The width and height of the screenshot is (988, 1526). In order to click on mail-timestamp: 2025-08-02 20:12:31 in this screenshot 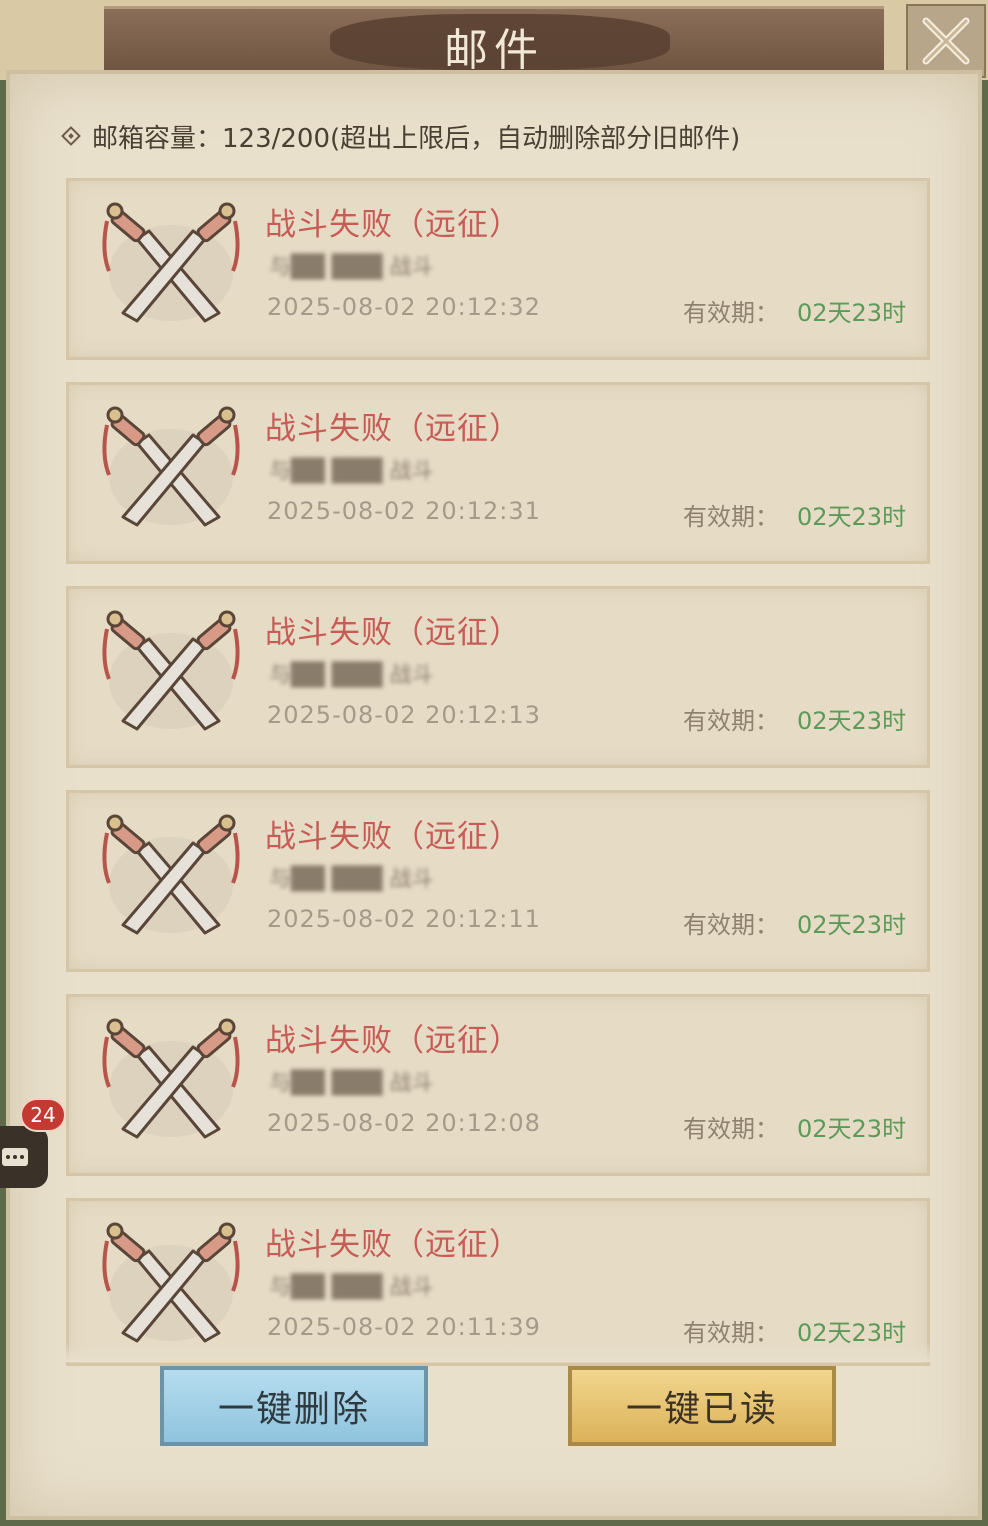, I will do `click(404, 511)`.